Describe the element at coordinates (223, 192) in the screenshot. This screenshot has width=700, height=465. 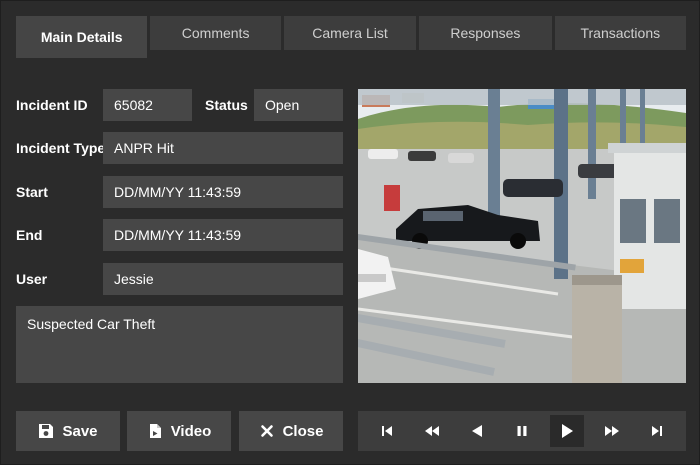
I see `start-field: DD/MM/YY 11:43:59` at that location.